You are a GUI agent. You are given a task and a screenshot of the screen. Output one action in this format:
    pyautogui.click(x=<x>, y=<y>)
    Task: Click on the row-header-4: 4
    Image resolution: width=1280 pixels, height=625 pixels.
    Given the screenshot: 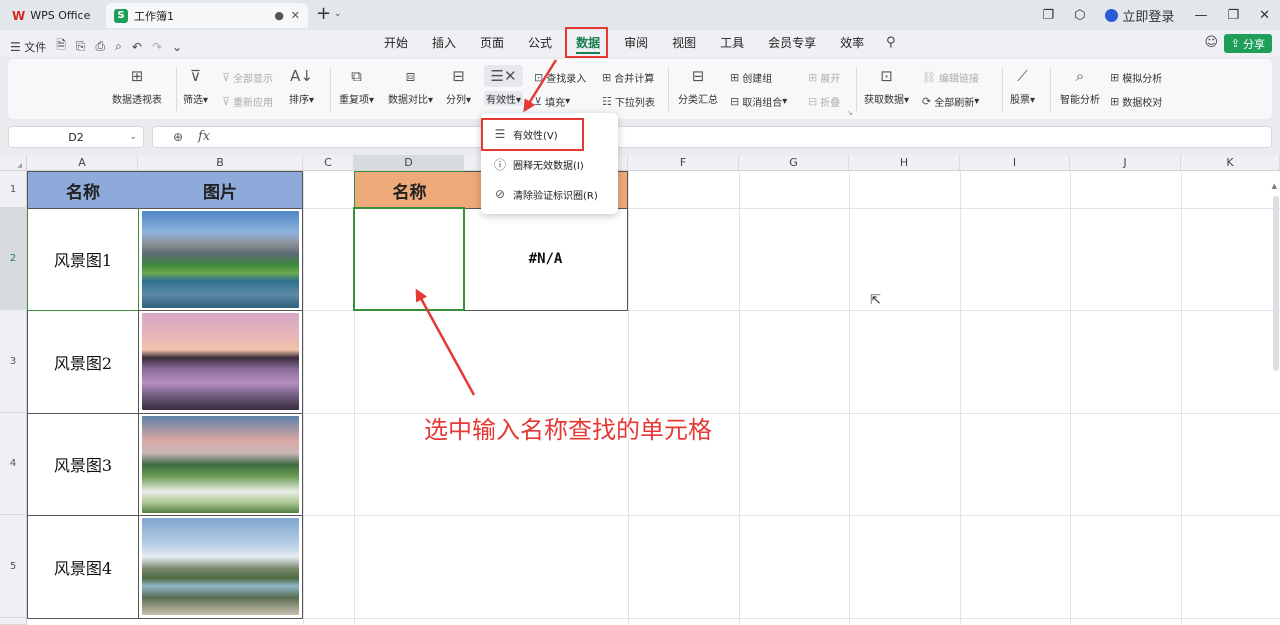 What is the action you would take?
    pyautogui.click(x=13, y=464)
    